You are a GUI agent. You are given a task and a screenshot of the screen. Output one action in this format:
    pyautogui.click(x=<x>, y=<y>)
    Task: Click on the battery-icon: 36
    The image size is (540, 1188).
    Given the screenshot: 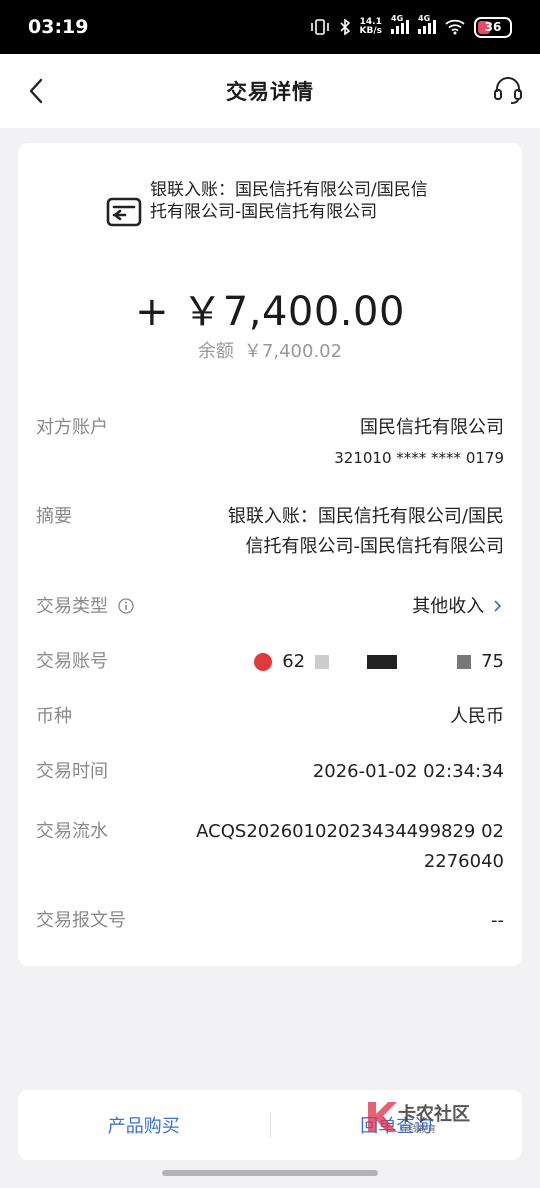 What is the action you would take?
    pyautogui.click(x=493, y=27)
    